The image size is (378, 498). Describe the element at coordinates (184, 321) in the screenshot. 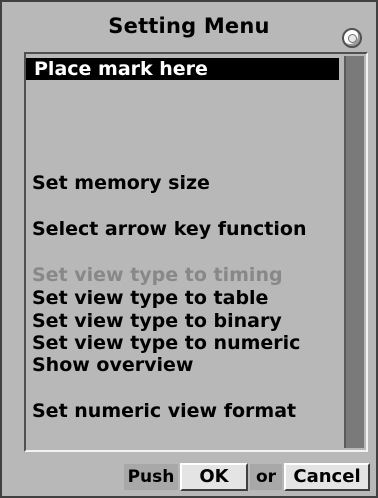

I see `list-item-view-binary: Set view type to binary` at that location.